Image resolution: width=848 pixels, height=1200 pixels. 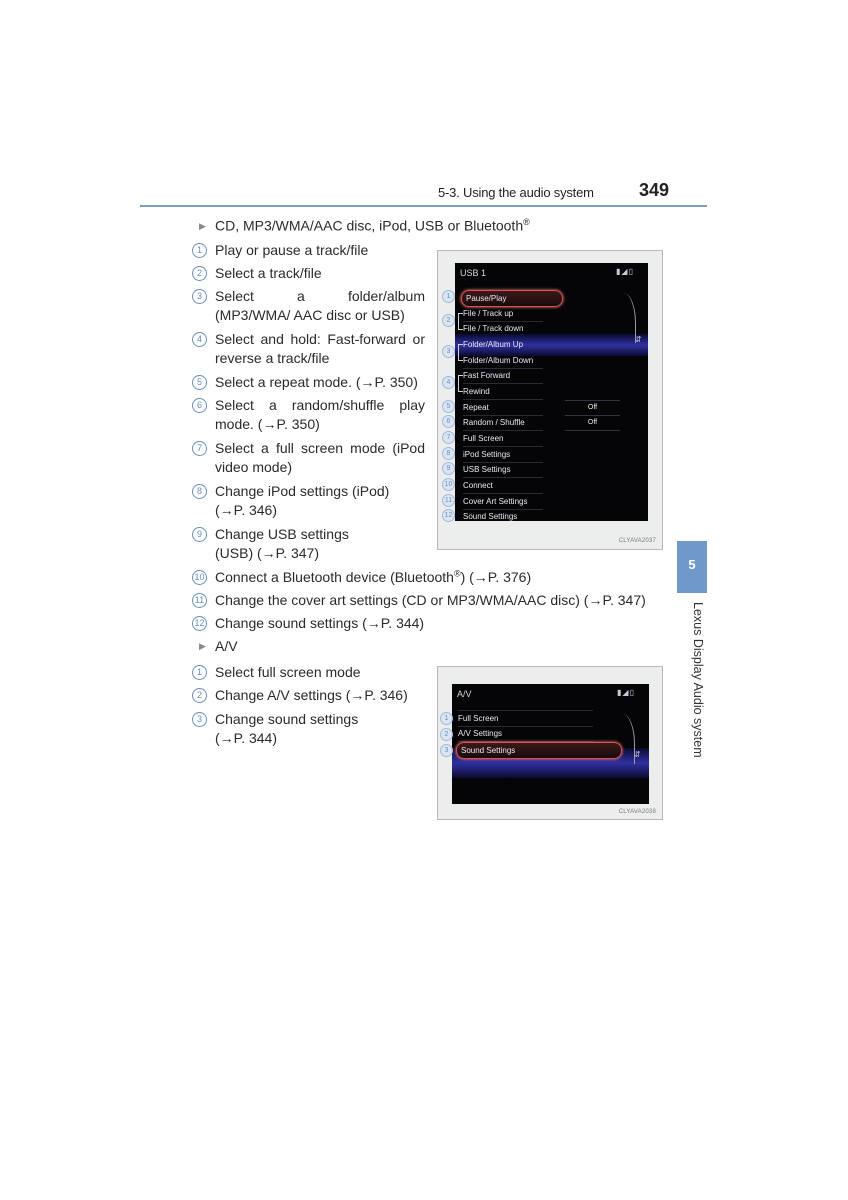 I want to click on screen-title: A/V, so click(x=464, y=694).